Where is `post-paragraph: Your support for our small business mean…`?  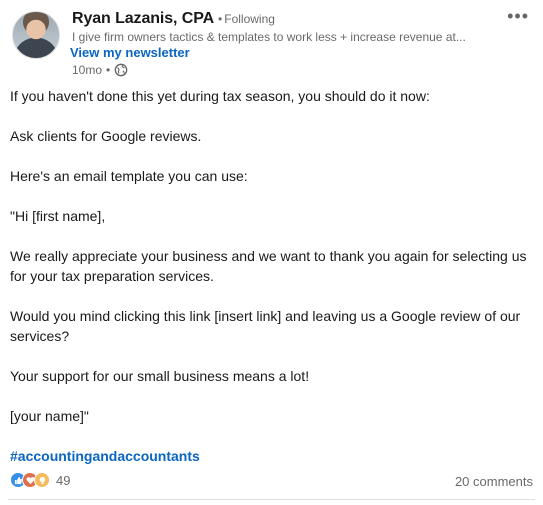 post-paragraph: Your support for our small business mean… is located at coordinates (160, 376).